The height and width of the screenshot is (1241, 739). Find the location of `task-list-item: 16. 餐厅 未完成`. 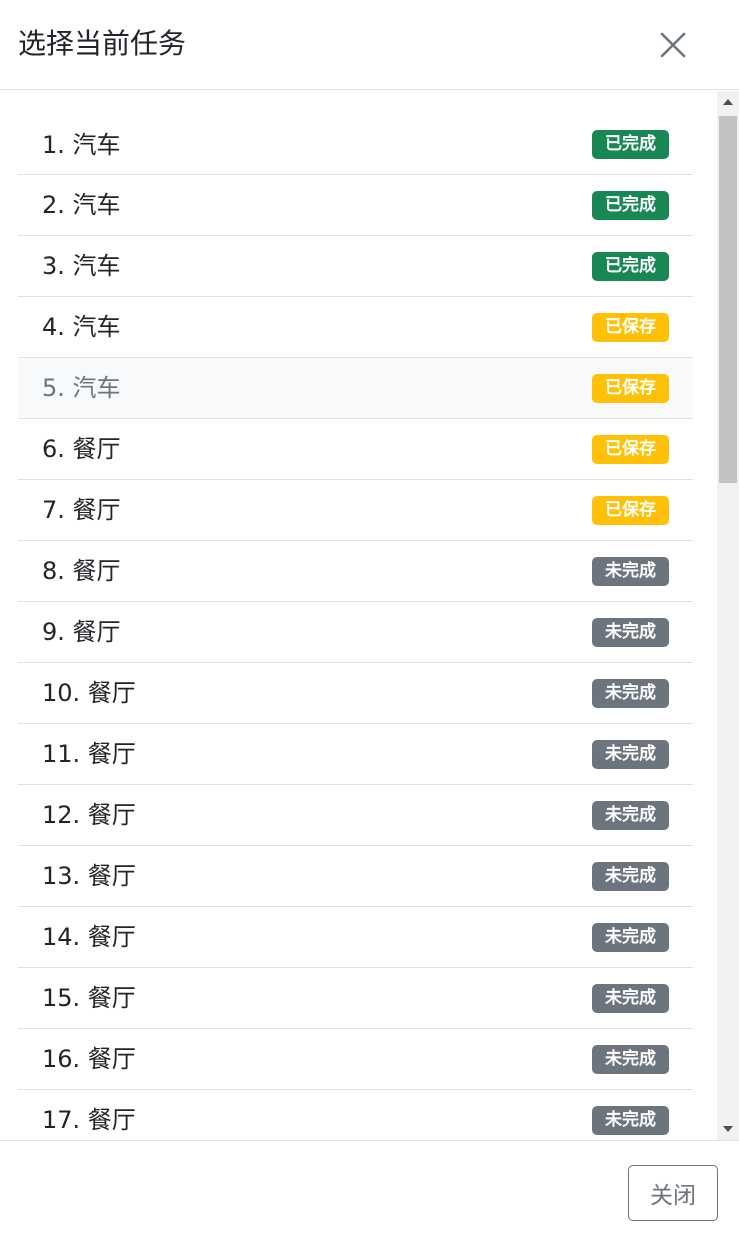

task-list-item: 16. 餐厅 未完成 is located at coordinates (355, 1059).